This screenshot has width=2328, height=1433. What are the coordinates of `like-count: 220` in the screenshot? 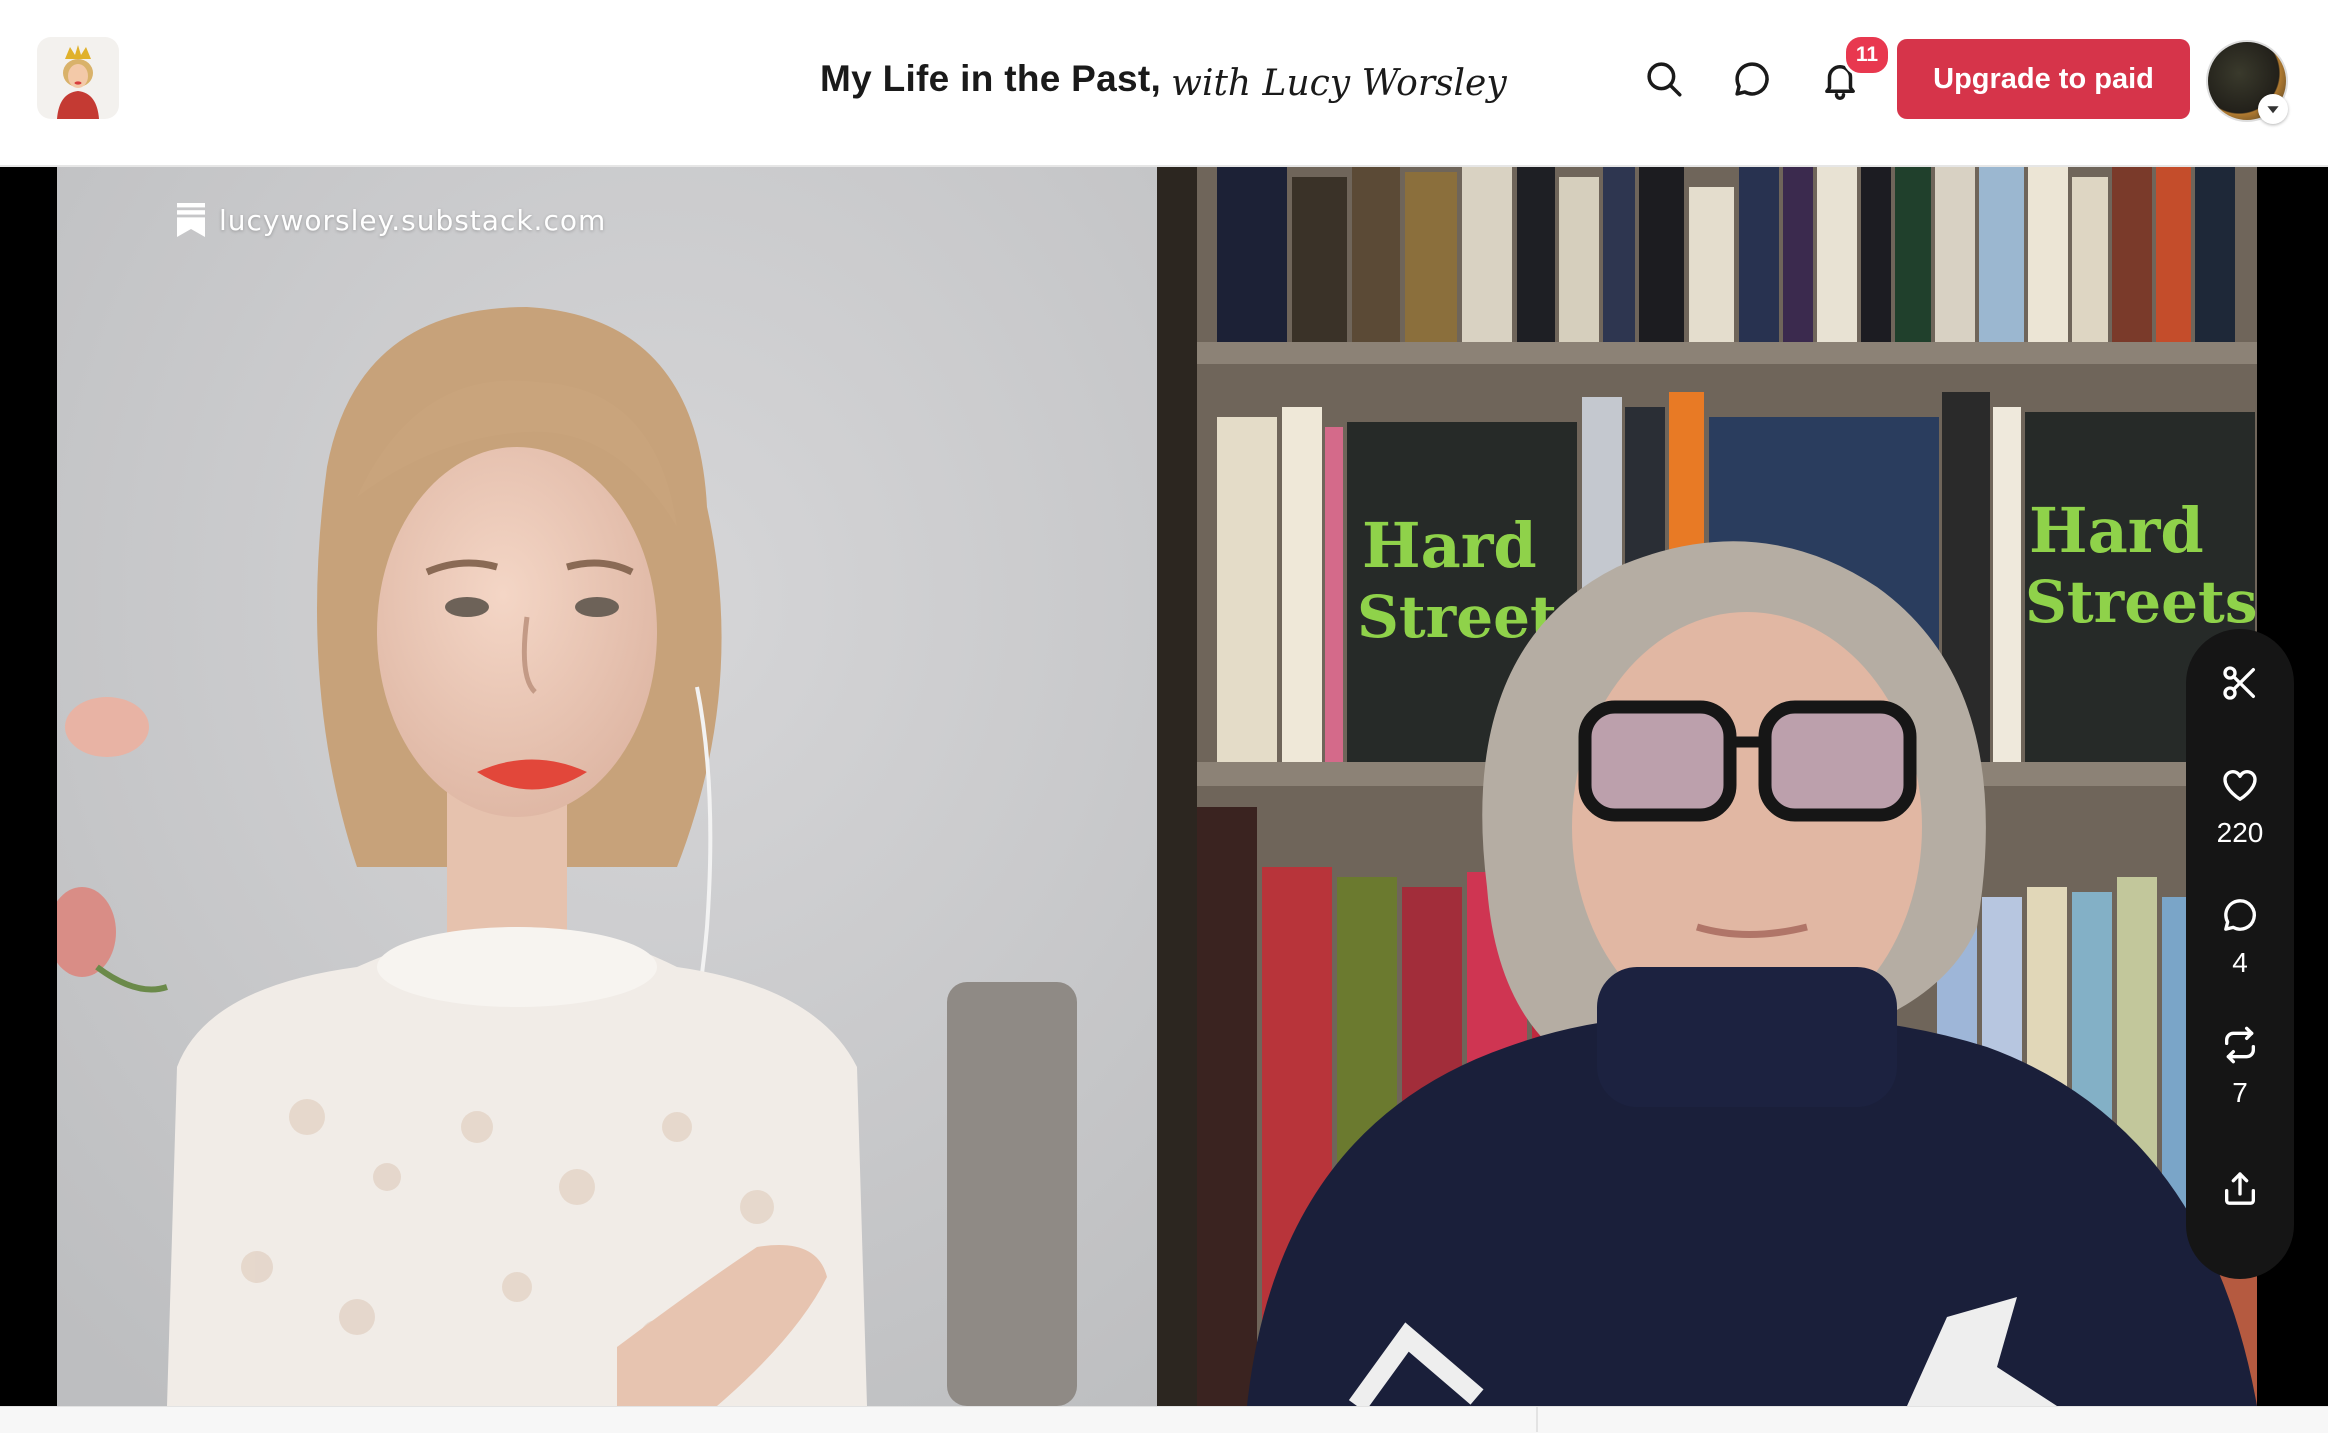 It's located at (2240, 832).